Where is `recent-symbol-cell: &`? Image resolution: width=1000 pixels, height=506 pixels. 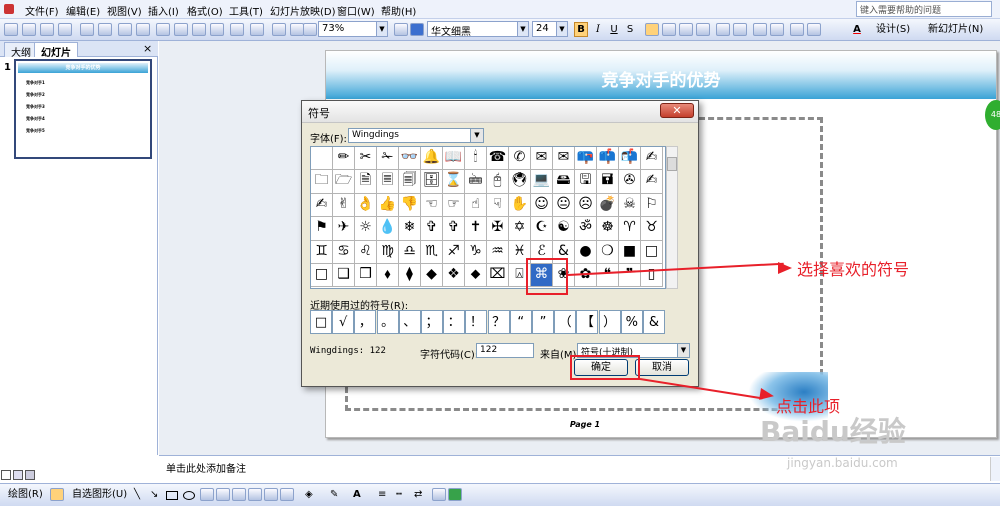
recent-symbol-cell: & is located at coordinates (654, 322).